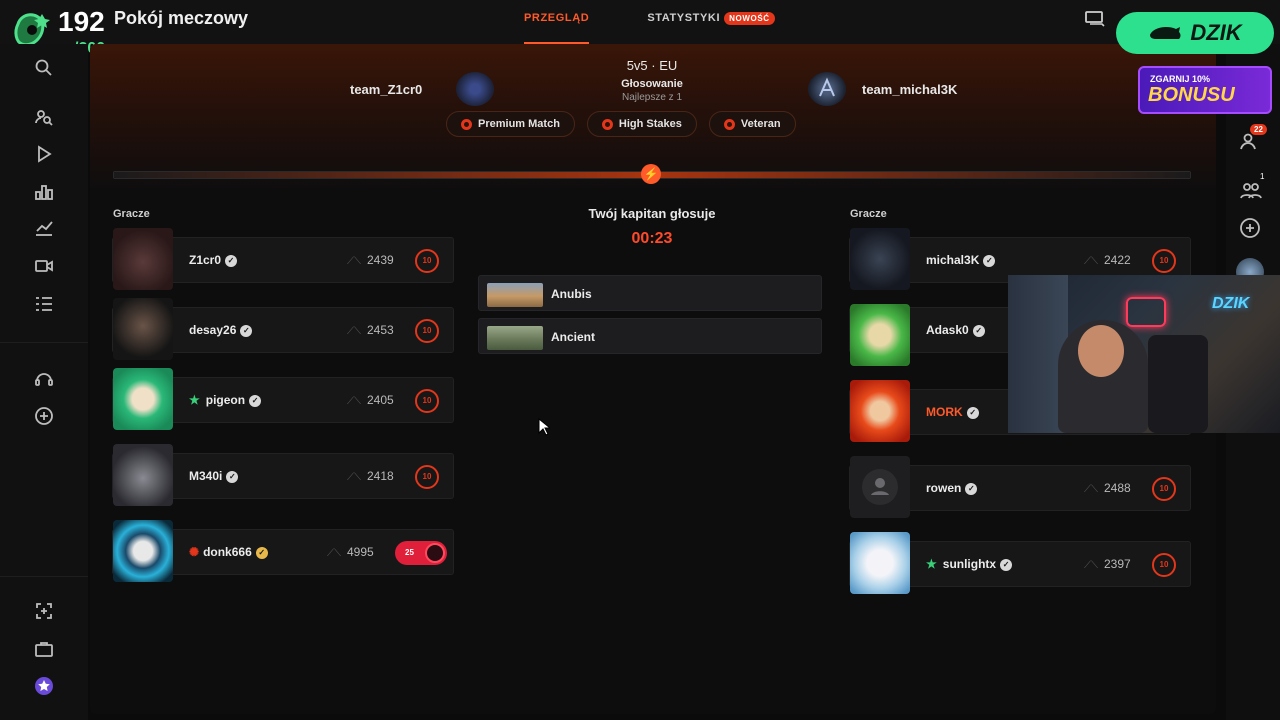 This screenshot has height=720, width=1280. Describe the element at coordinates (225, 400) in the screenshot. I see `player-name: ★ pigeon ✓` at that location.